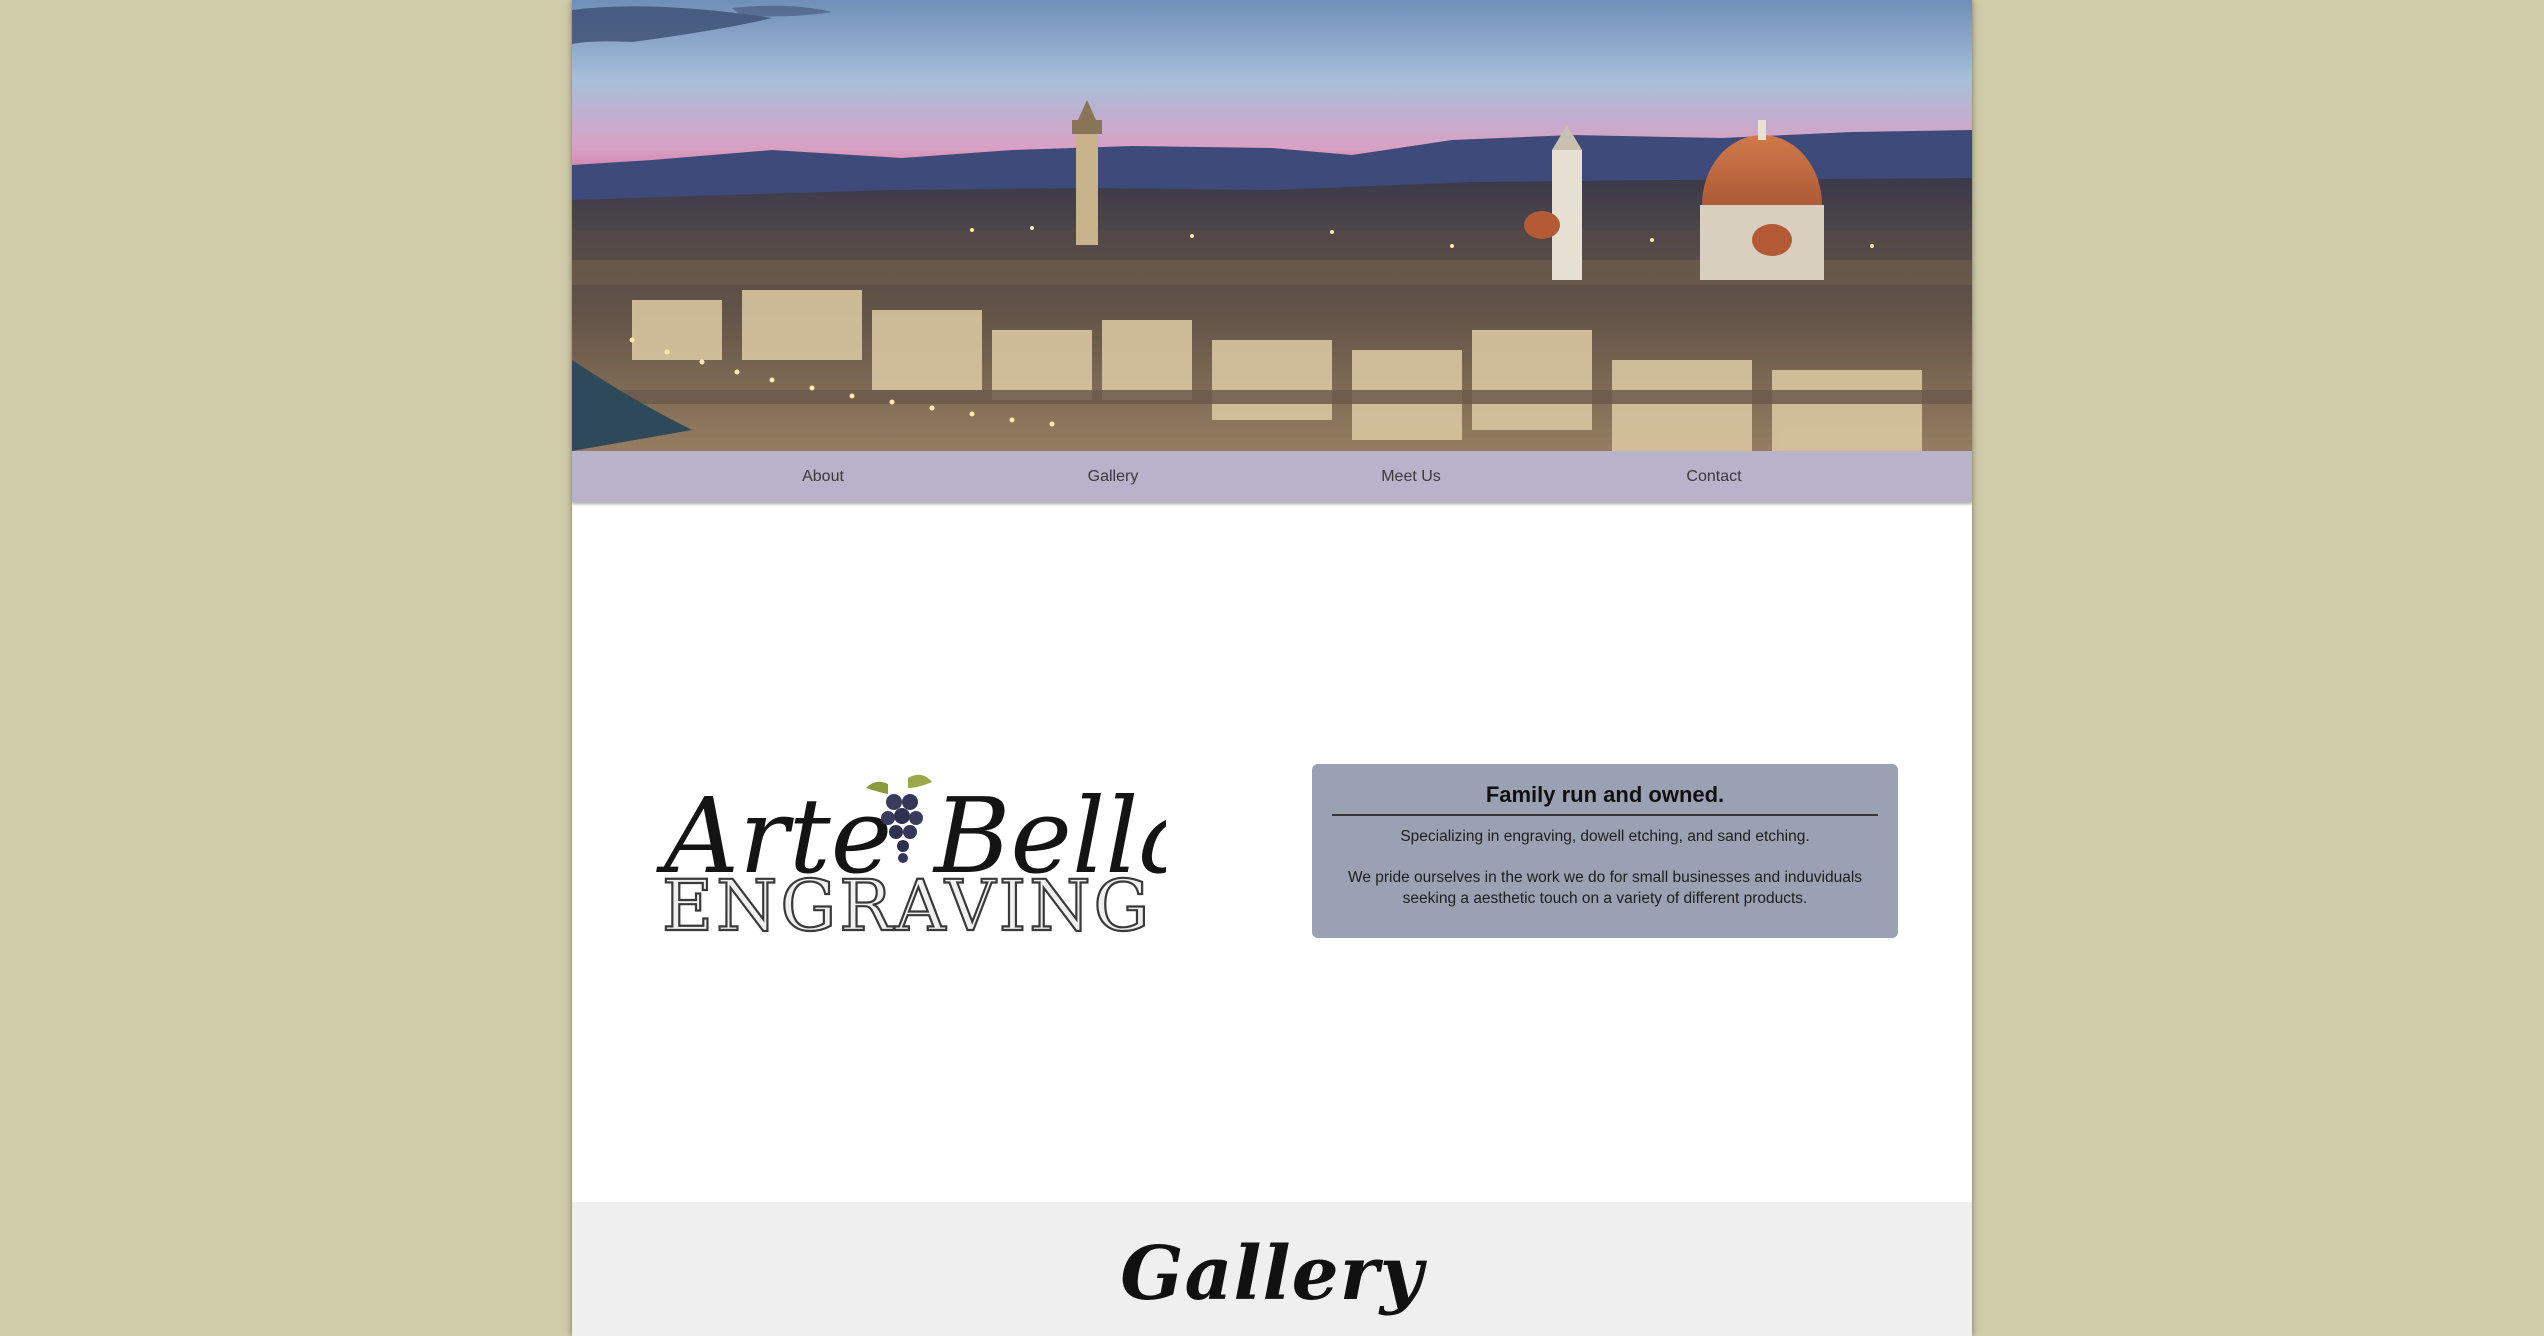 This screenshot has height=1336, width=2544. Describe the element at coordinates (1113, 476) in the screenshot. I see `nav-gallery: Gallery` at that location.